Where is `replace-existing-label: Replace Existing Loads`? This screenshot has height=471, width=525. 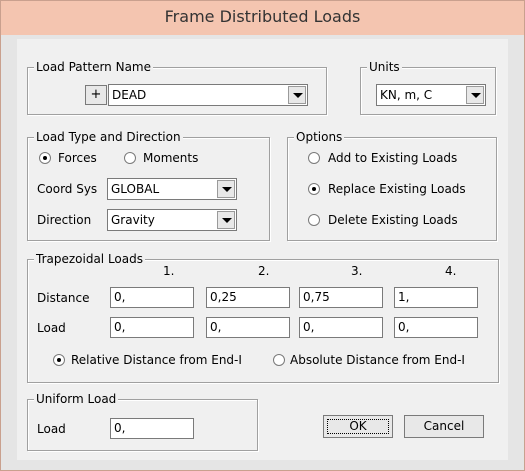
replace-existing-label: Replace Existing Loads is located at coordinates (397, 189).